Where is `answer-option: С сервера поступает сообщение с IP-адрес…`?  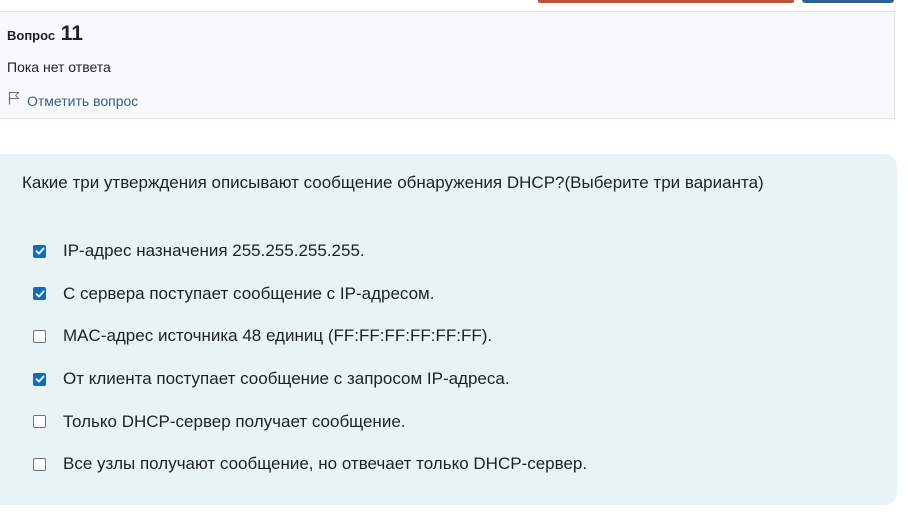 answer-option: С сервера поступает сообщение с IP-адрес… is located at coordinates (310, 294).